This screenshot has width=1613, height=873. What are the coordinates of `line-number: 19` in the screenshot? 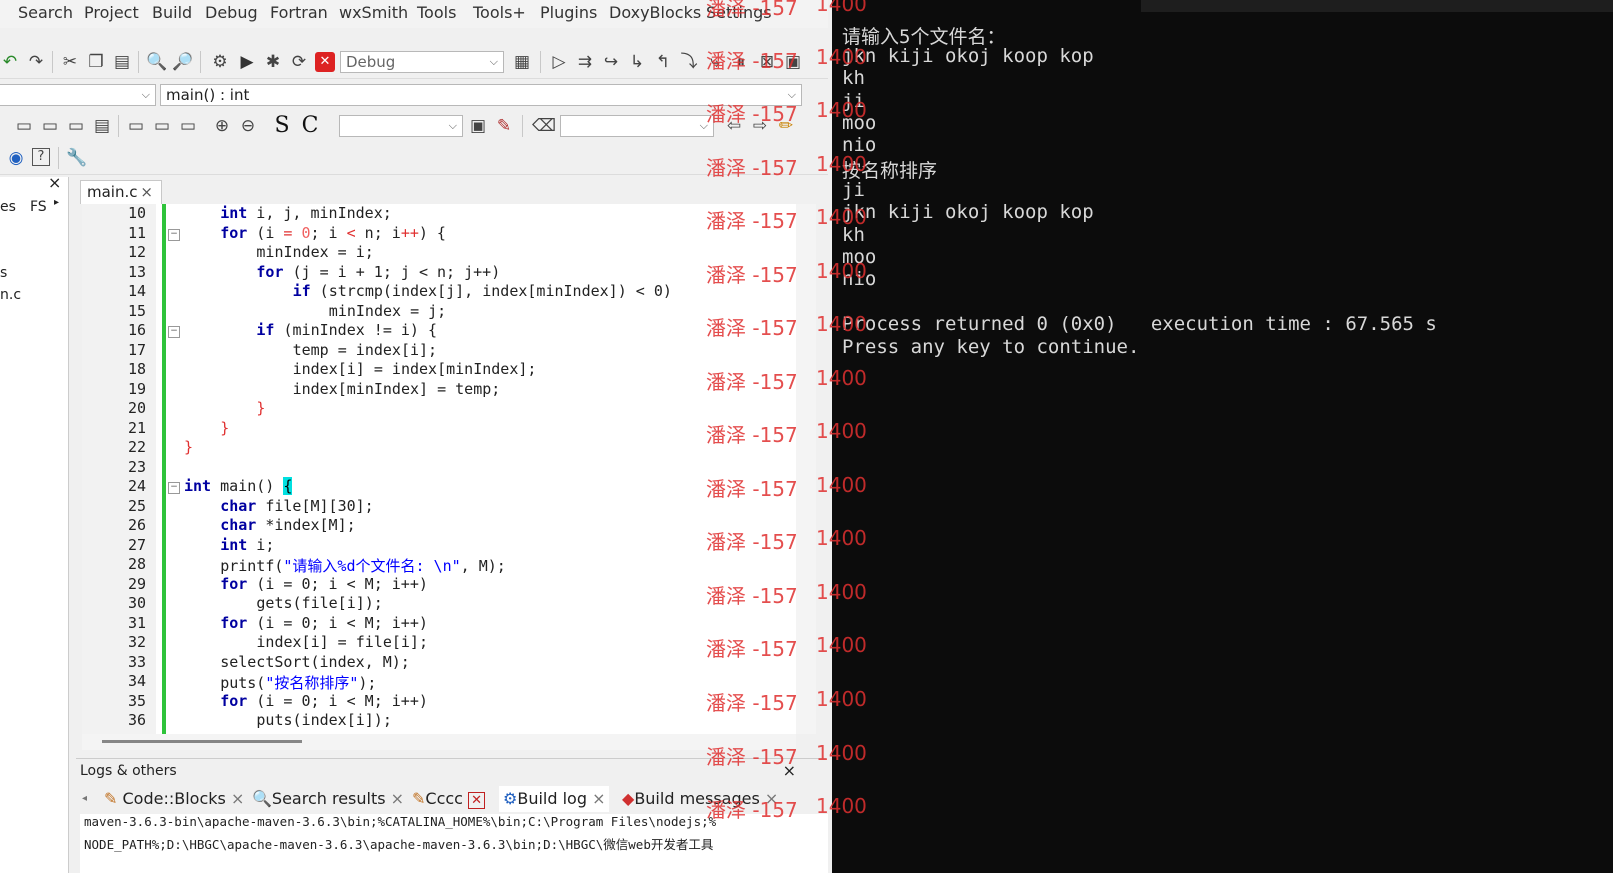 It's located at (136, 388).